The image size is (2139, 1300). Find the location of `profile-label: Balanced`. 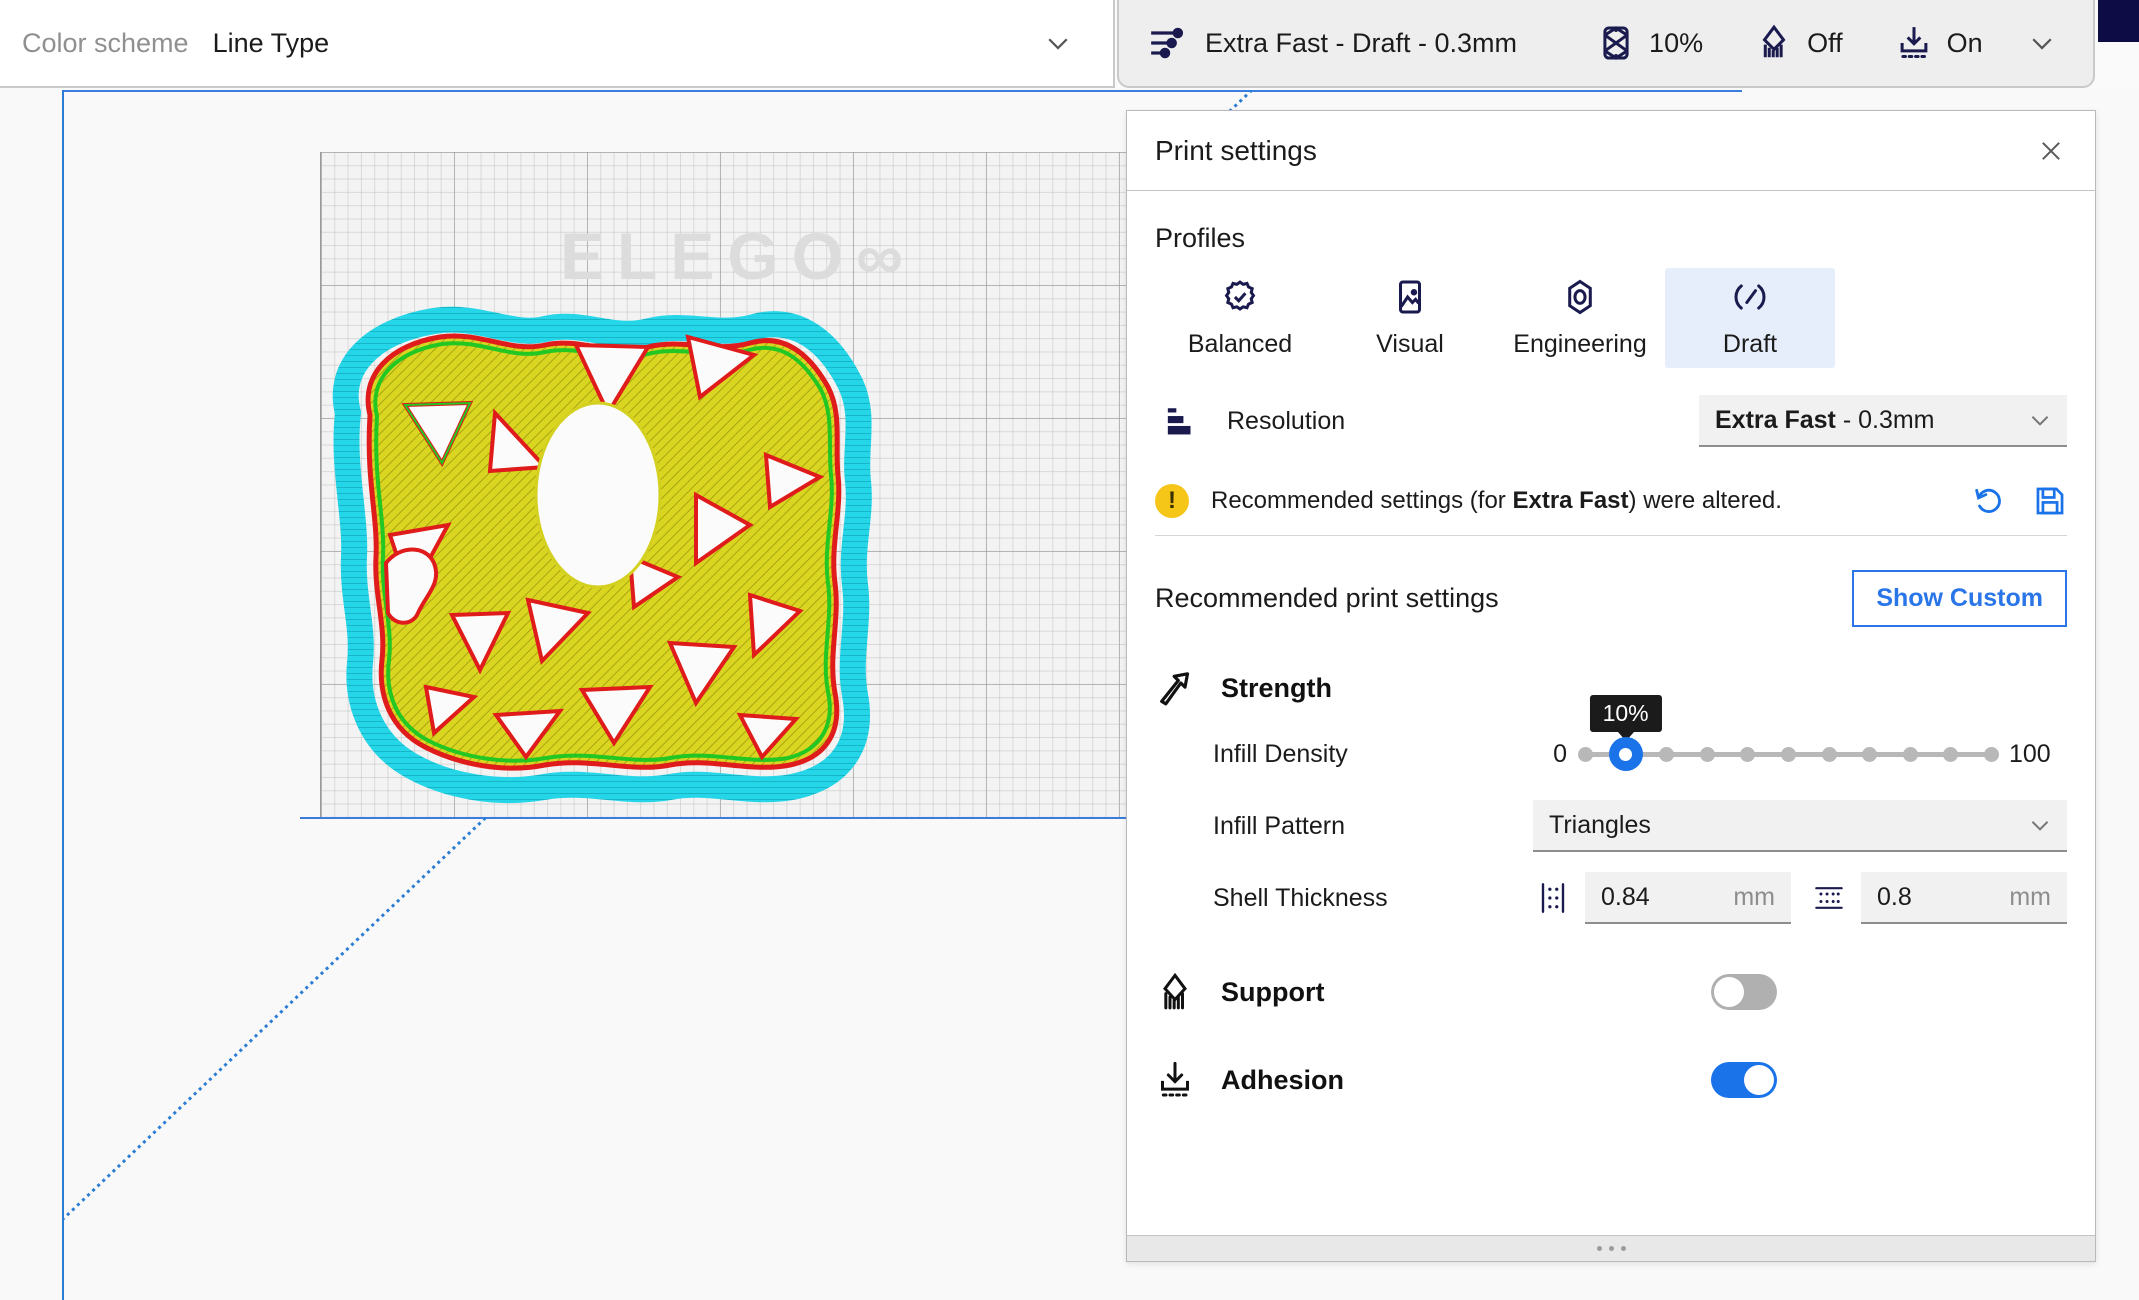

profile-label: Balanced is located at coordinates (1240, 343).